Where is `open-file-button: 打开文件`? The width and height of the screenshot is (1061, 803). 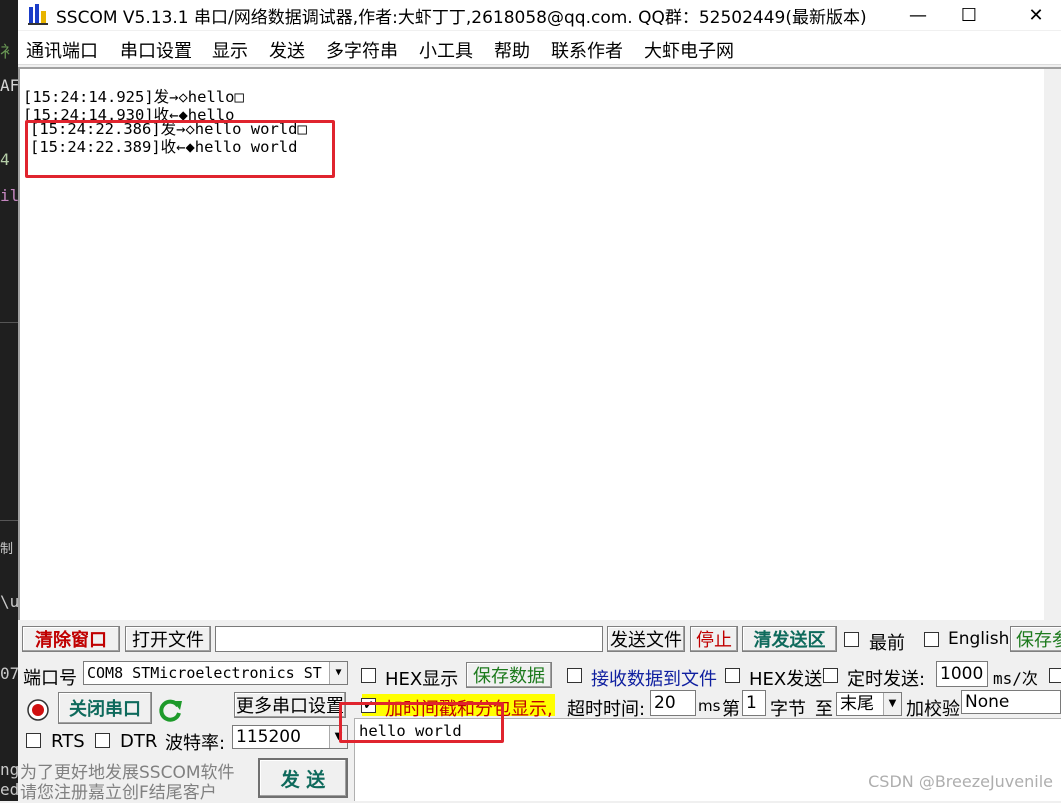
open-file-button: 打开文件 is located at coordinates (168, 639).